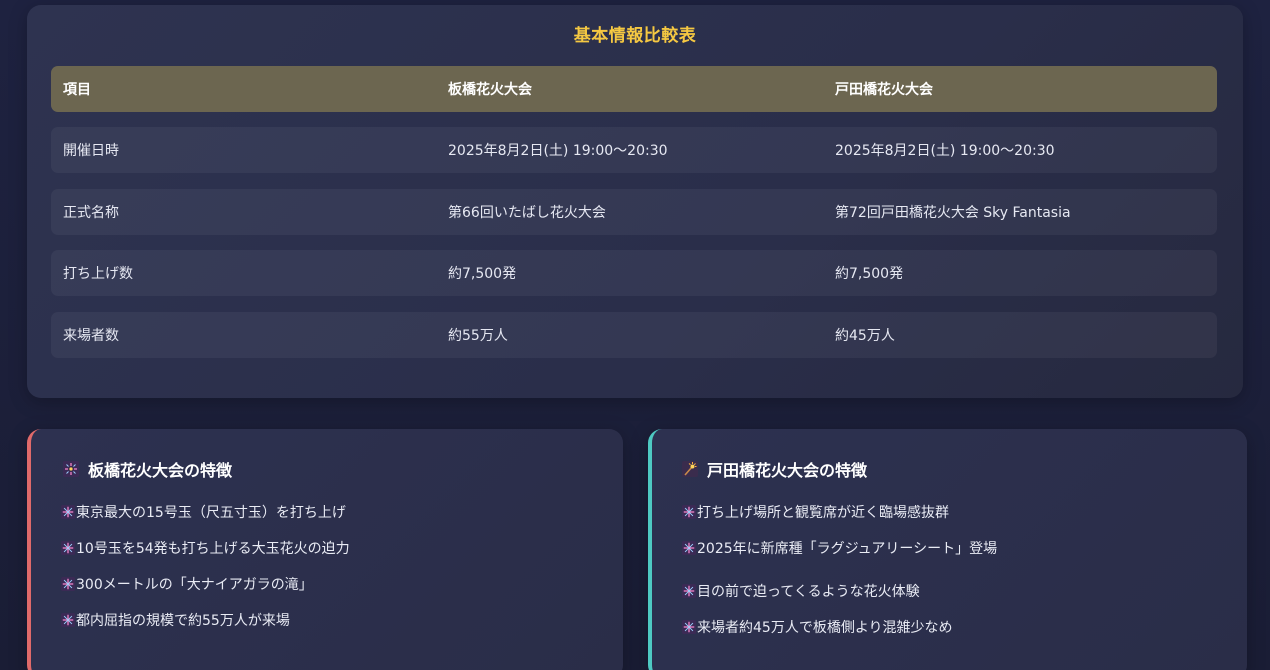 Image resolution: width=1270 pixels, height=670 pixels. I want to click on row-itabashi-value: 約7,500発, so click(482, 274).